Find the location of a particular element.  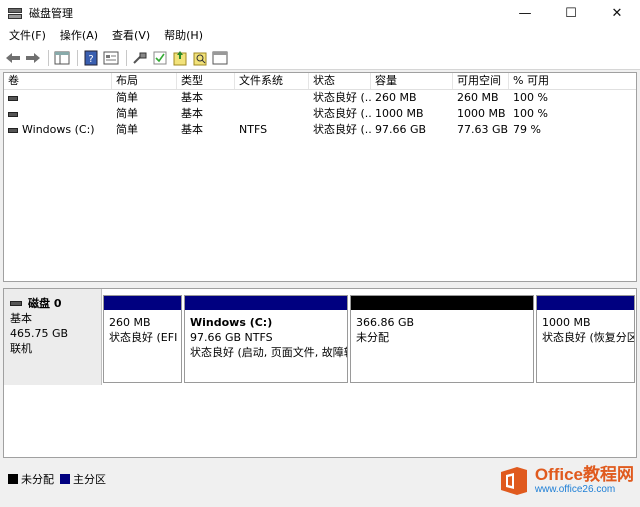

check-icon is located at coordinates (160, 58).